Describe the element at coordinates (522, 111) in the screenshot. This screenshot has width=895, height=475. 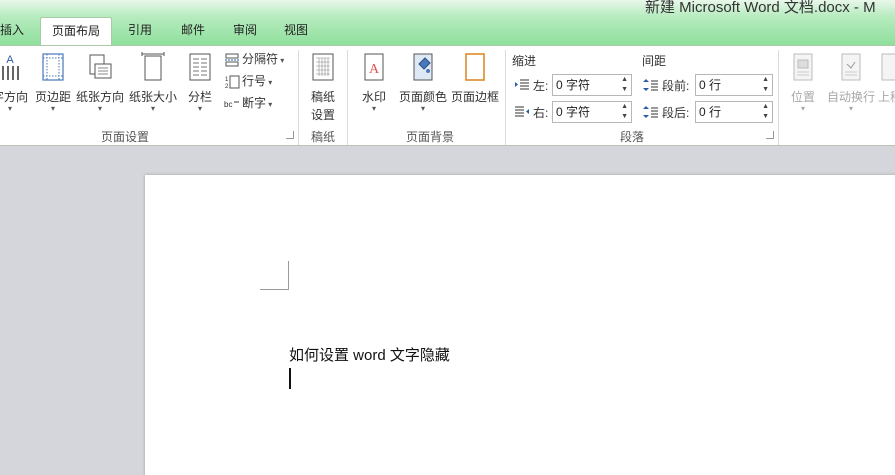
I see `indent-right-icon` at that location.